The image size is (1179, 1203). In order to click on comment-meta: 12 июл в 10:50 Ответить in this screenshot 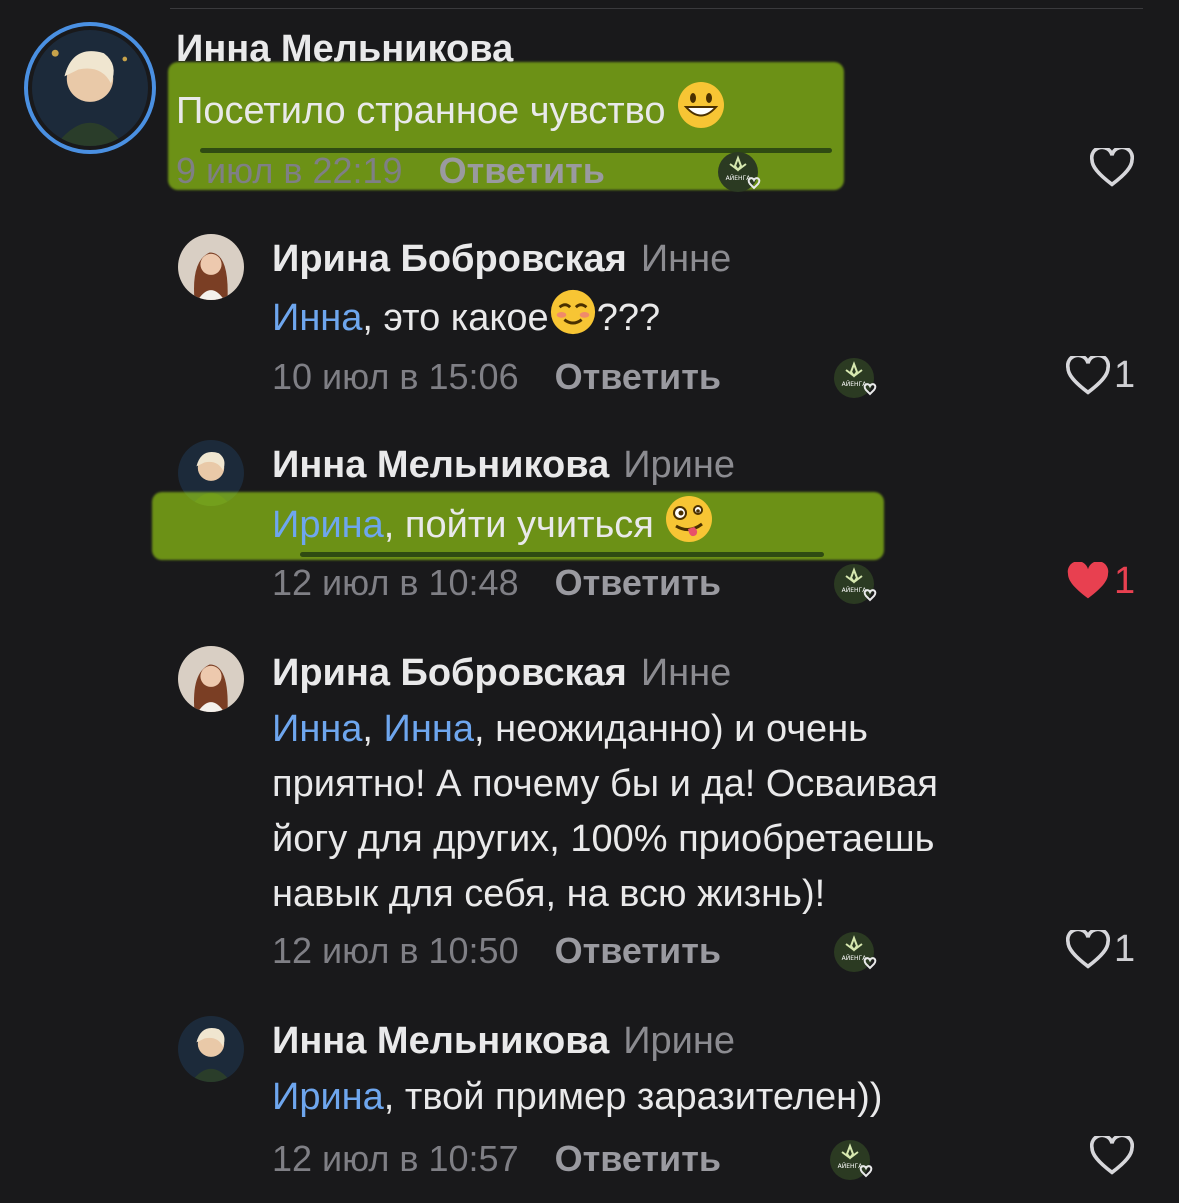, I will do `click(496, 951)`.